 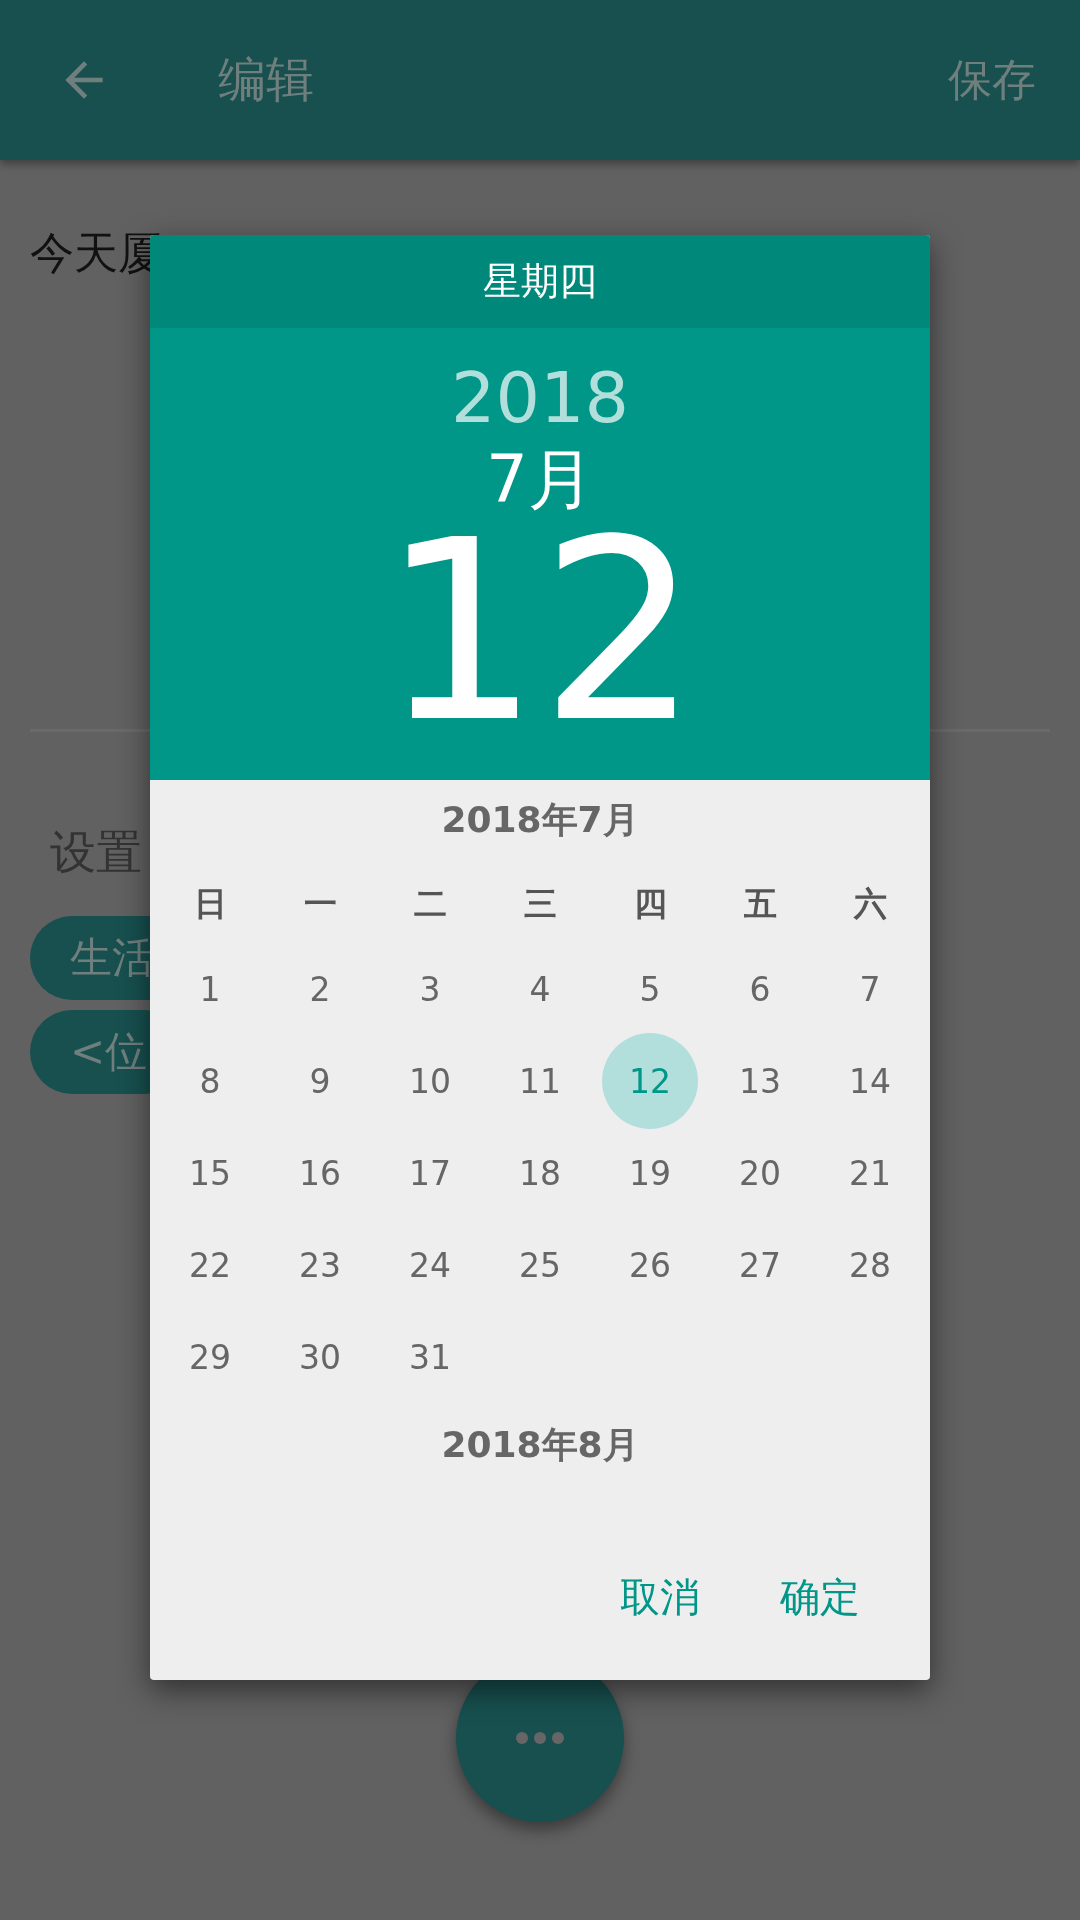 I want to click on weekday-label: 日, so click(x=210, y=903).